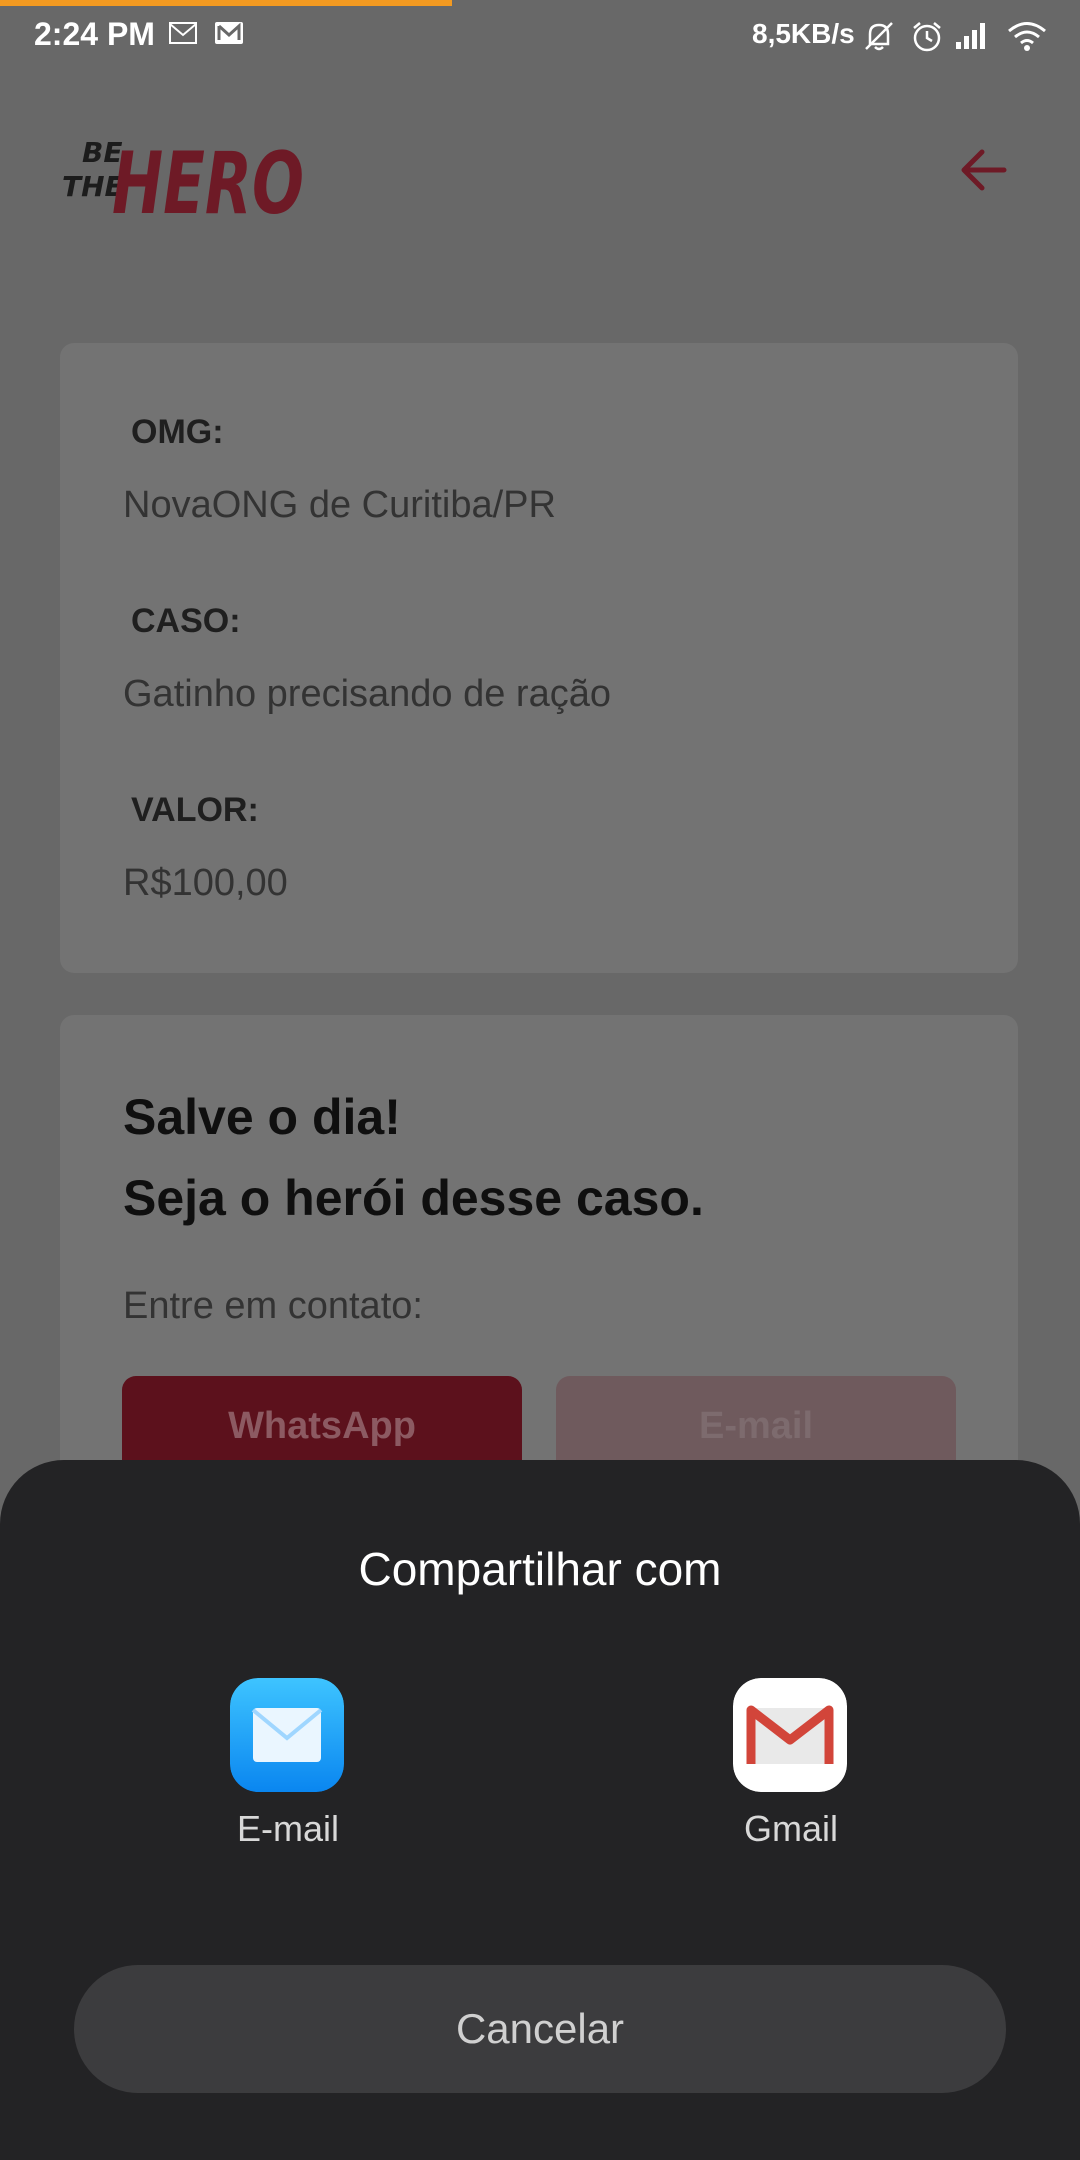 The image size is (1080, 2160). What do you see at coordinates (287, 1828) in the screenshot?
I see `share-option-email-label: E-mail` at bounding box center [287, 1828].